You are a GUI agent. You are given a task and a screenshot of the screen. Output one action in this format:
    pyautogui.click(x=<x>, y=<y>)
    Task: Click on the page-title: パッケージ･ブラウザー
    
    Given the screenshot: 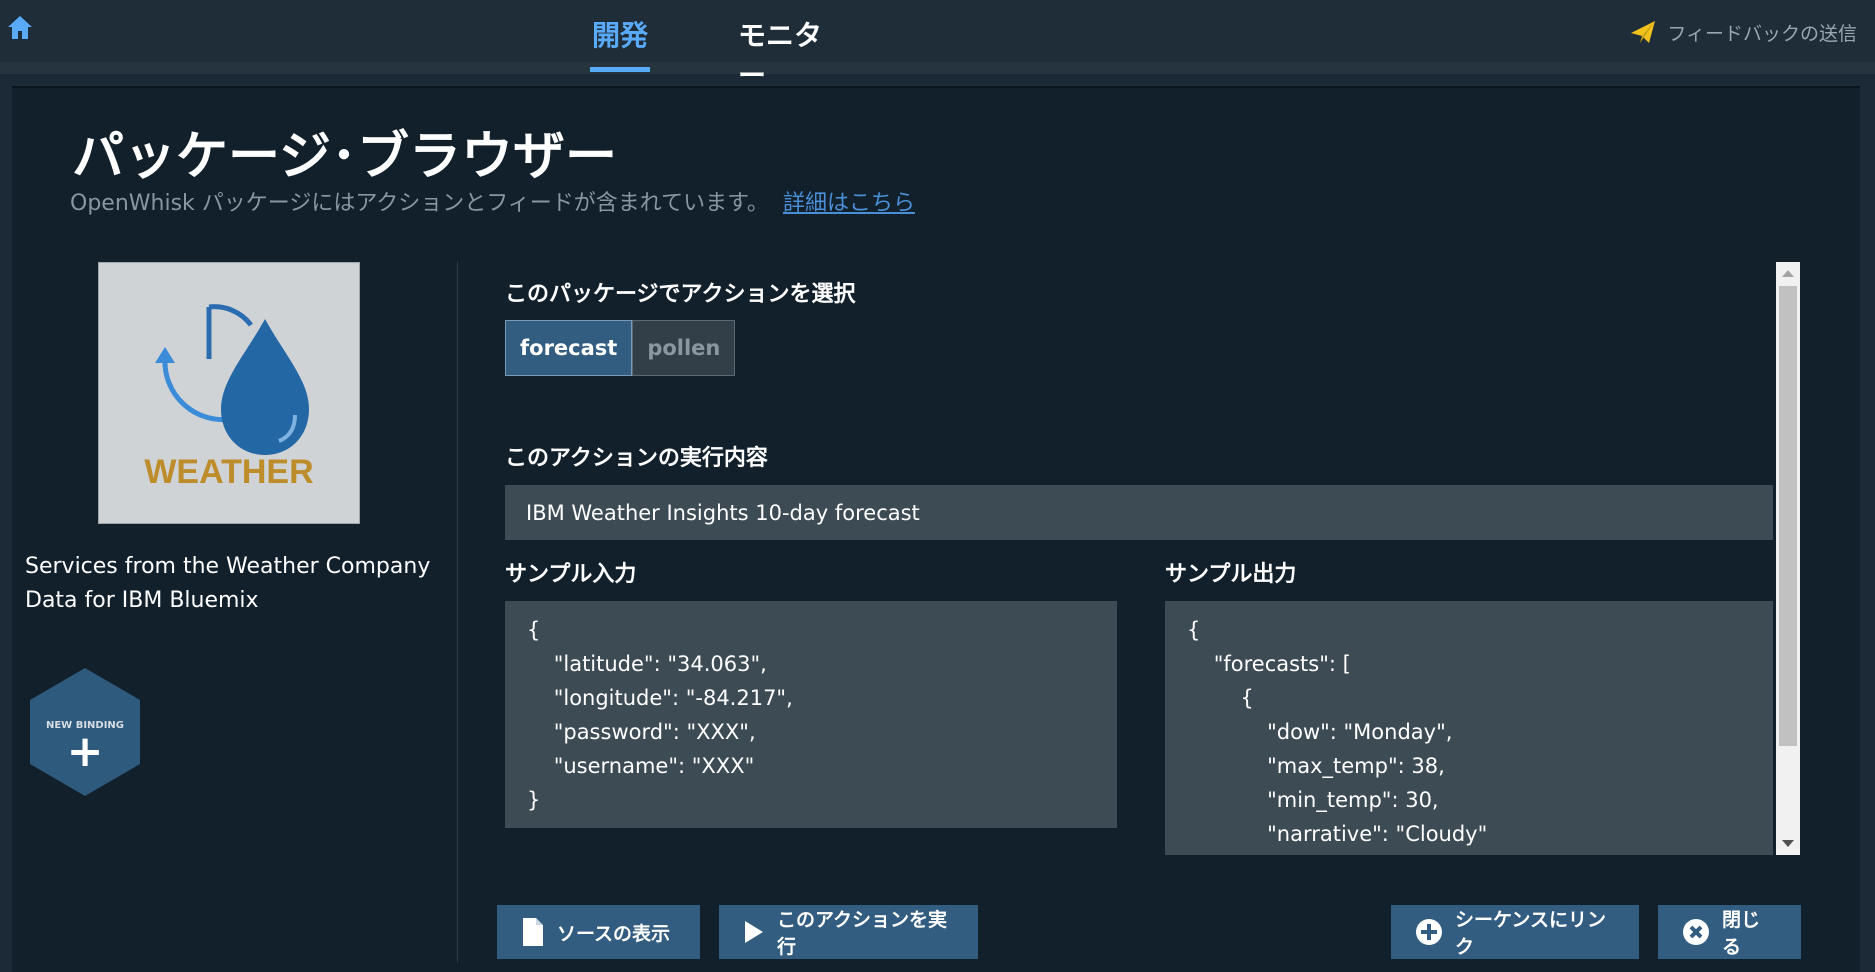 What is the action you would take?
    pyautogui.click(x=344, y=157)
    